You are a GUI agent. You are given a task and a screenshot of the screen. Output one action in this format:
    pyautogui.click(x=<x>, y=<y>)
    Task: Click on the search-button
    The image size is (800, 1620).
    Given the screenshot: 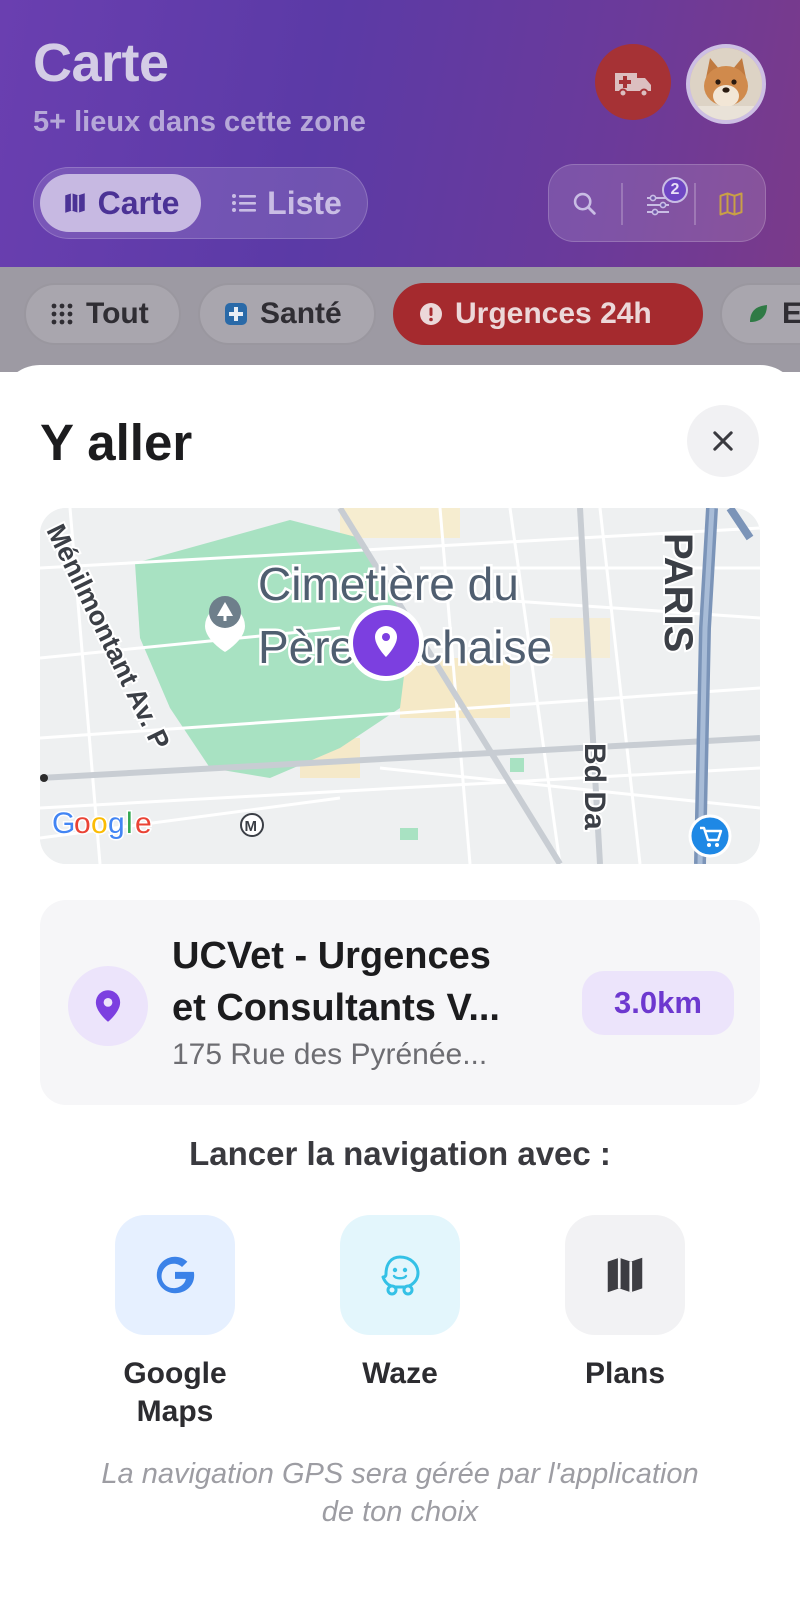 What is the action you would take?
    pyautogui.click(x=585, y=204)
    